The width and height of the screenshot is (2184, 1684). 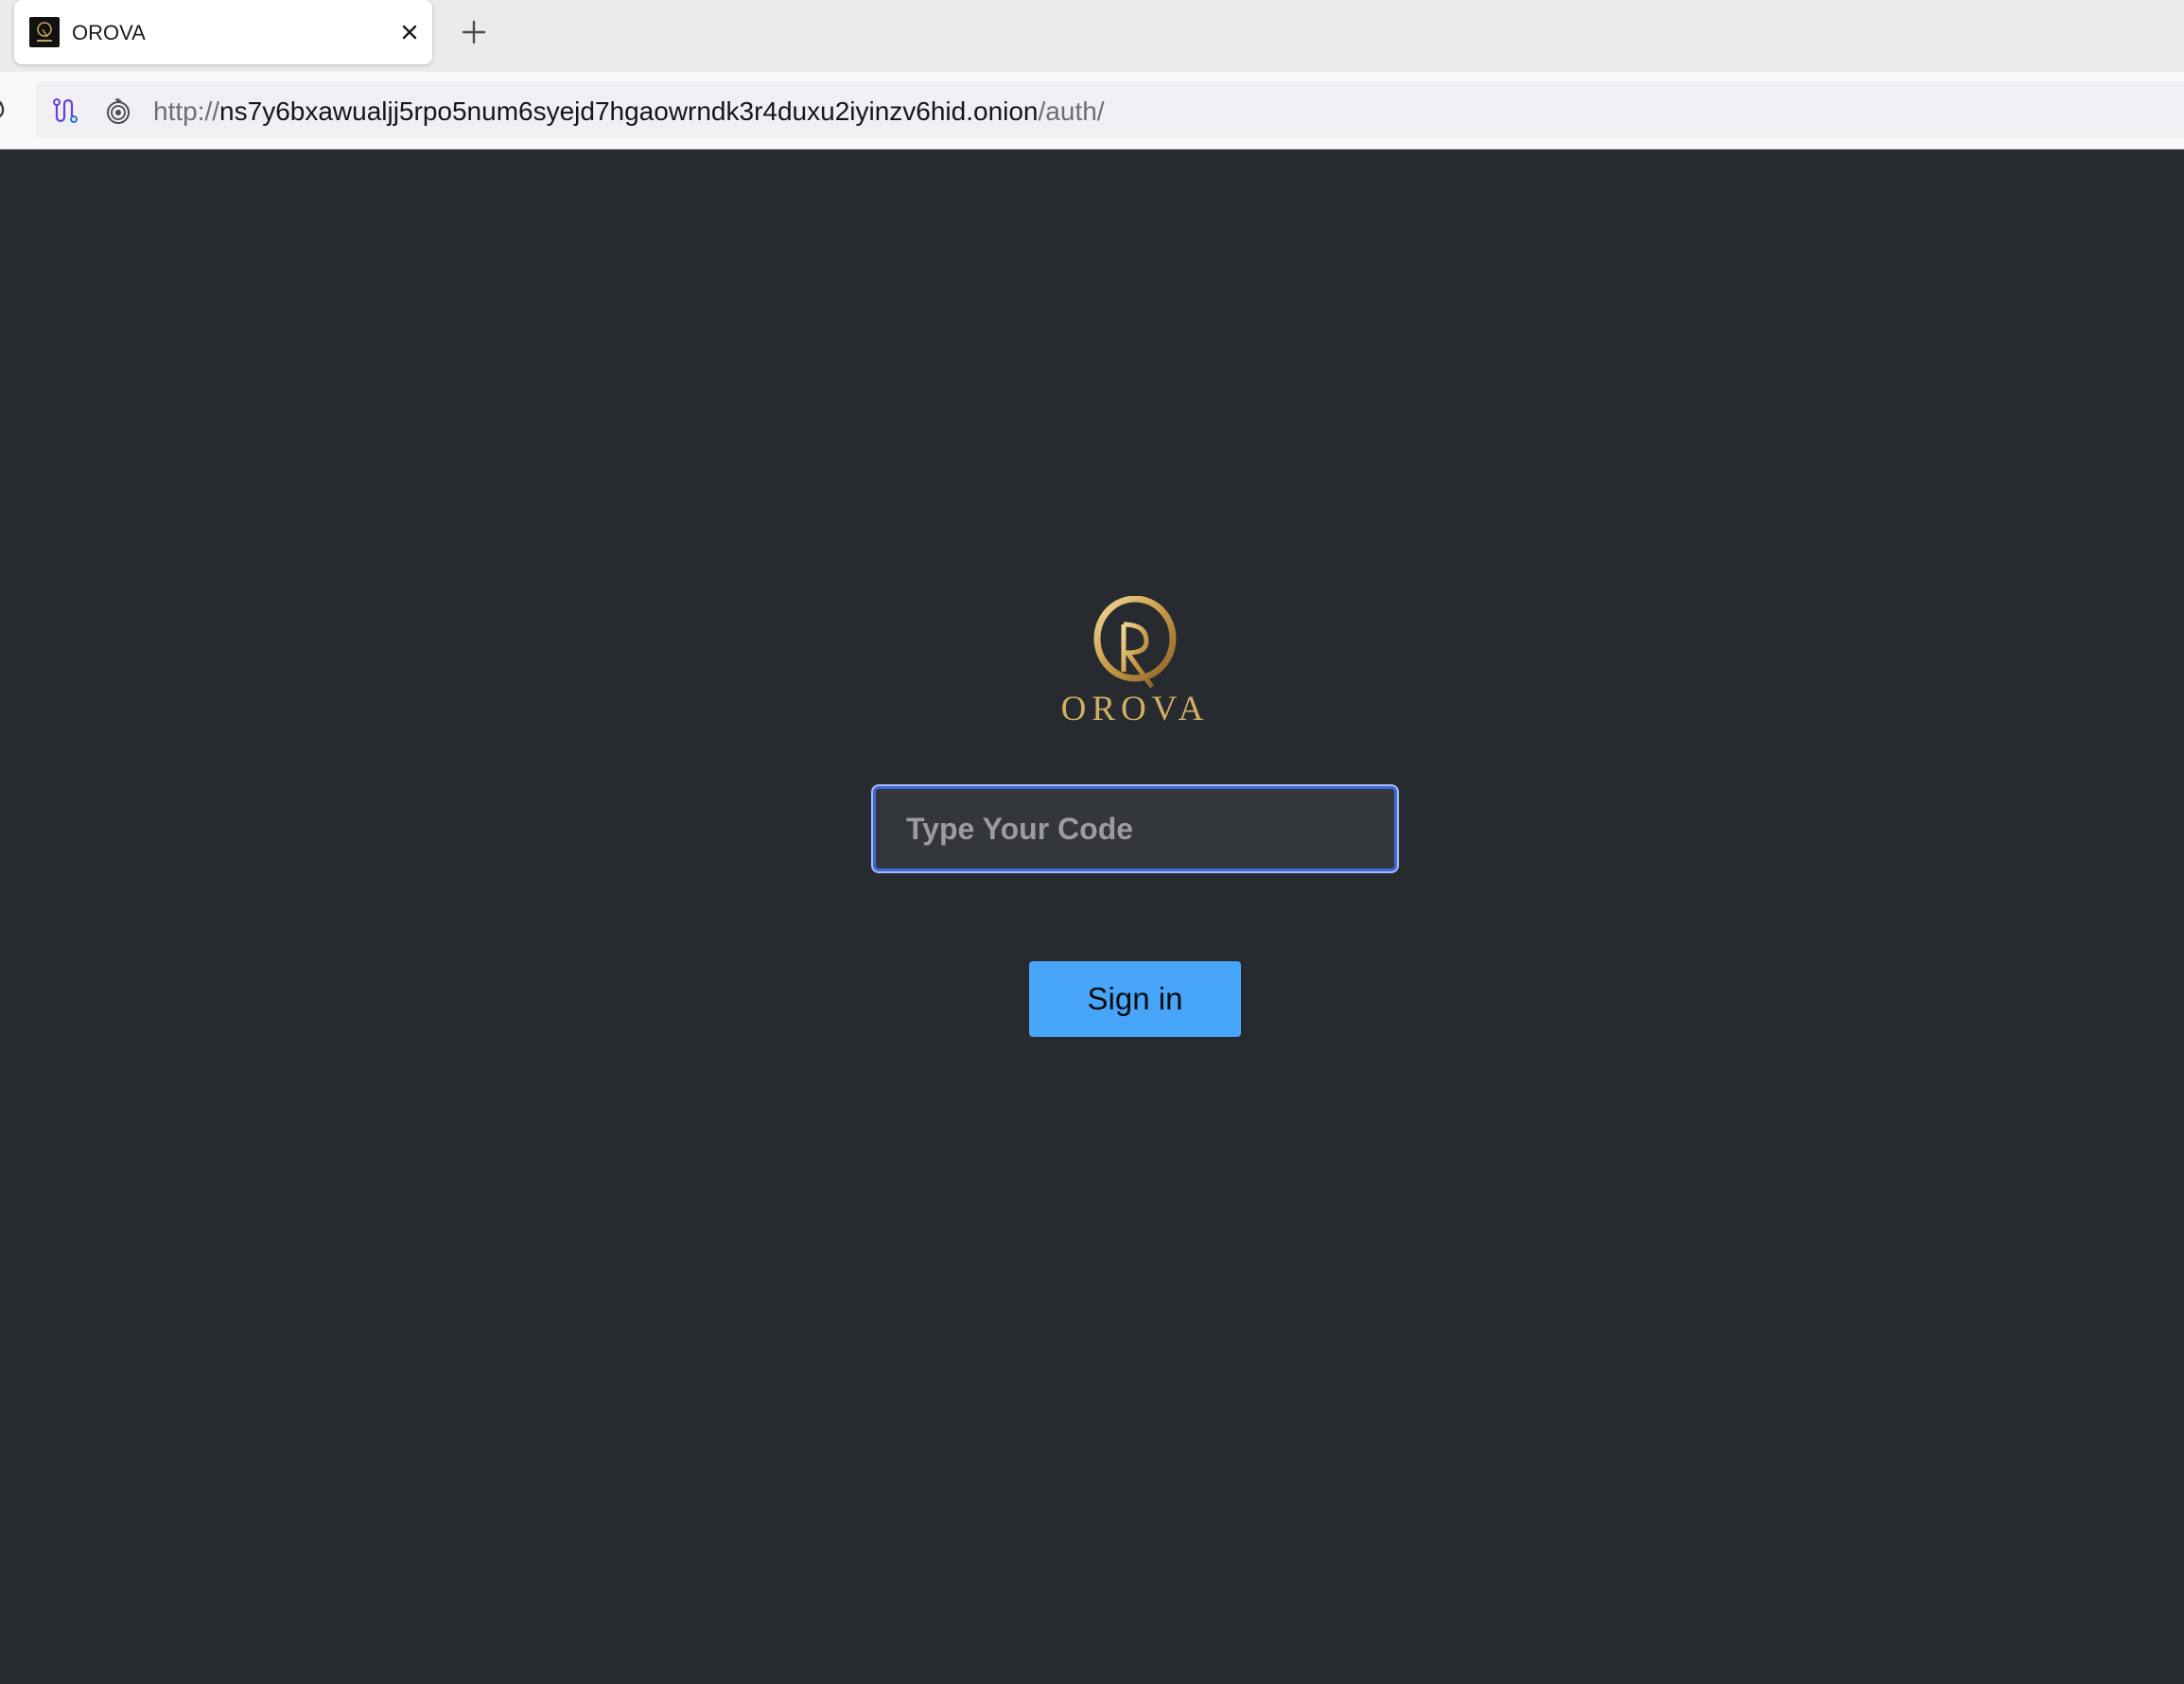 I want to click on reload-icon, so click(x=6, y=109).